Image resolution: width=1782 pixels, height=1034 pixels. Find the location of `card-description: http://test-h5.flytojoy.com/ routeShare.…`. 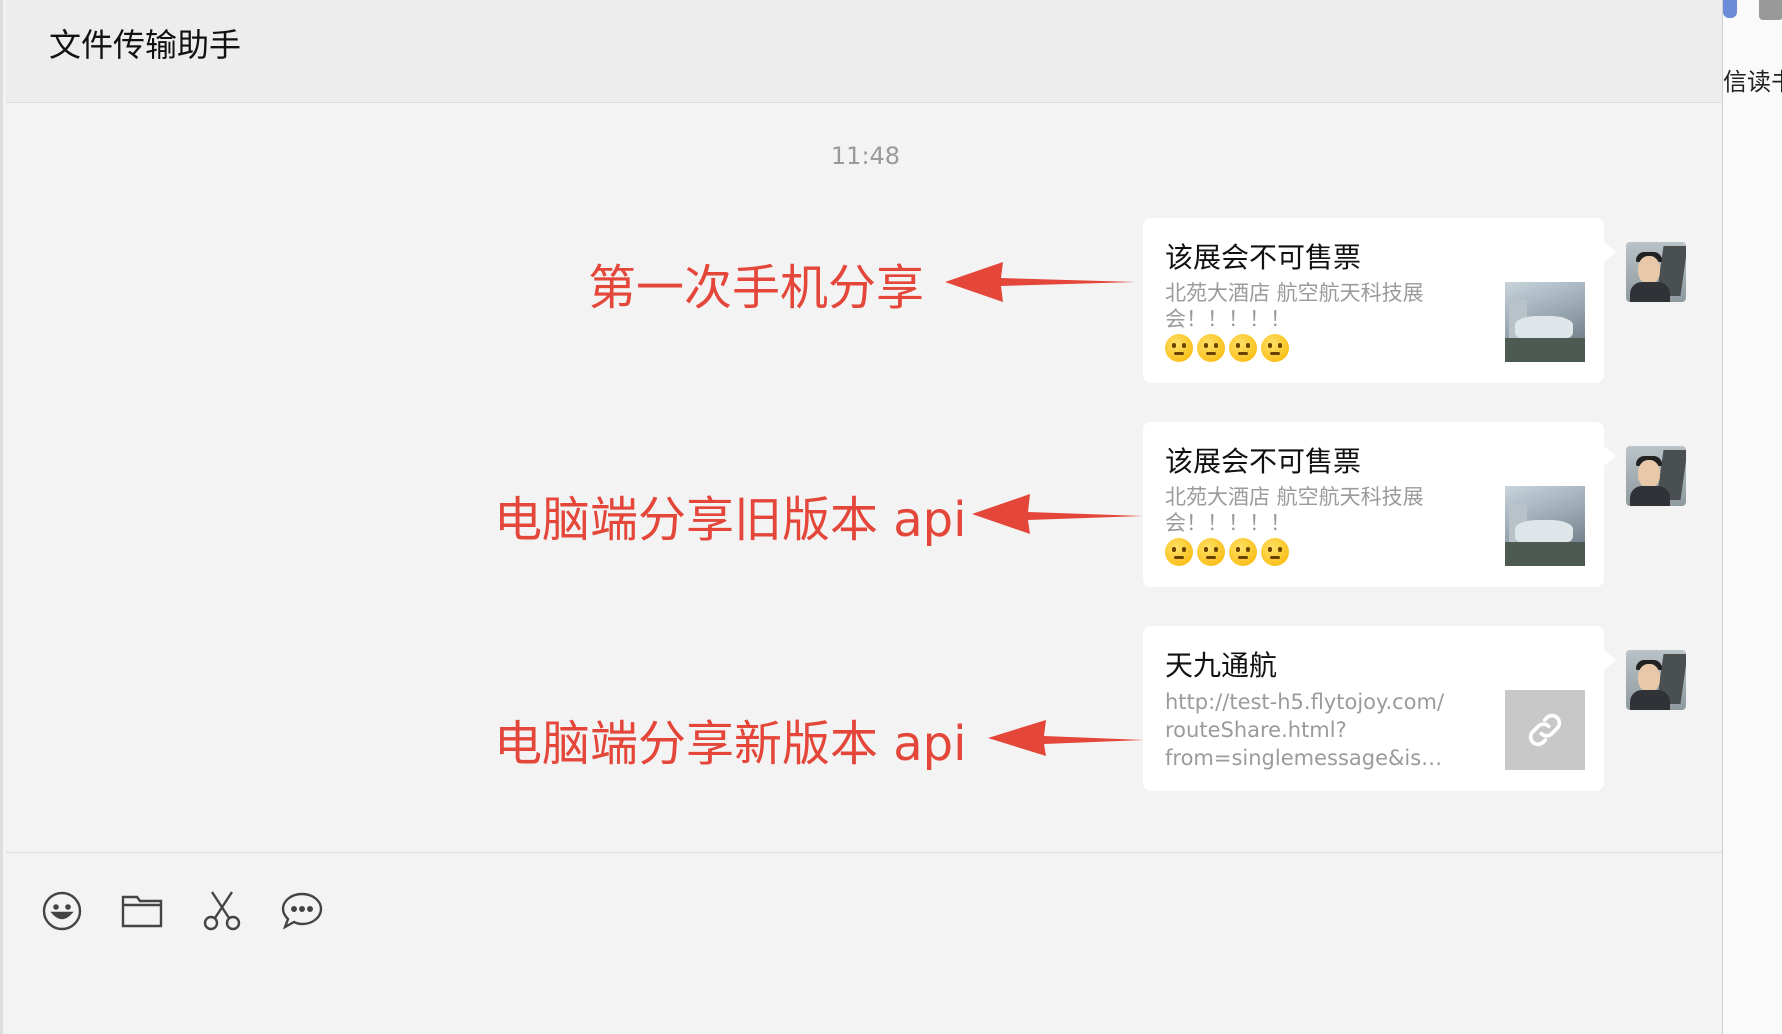

card-description: http://test-h5.flytojoy.com/ routeShare.… is located at coordinates (1310, 730).